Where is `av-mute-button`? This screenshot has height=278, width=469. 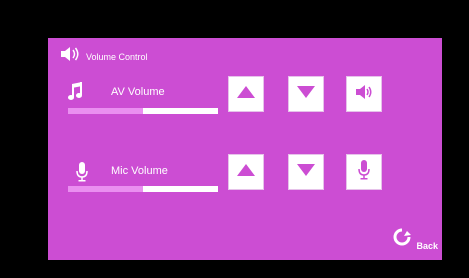 av-mute-button is located at coordinates (364, 94).